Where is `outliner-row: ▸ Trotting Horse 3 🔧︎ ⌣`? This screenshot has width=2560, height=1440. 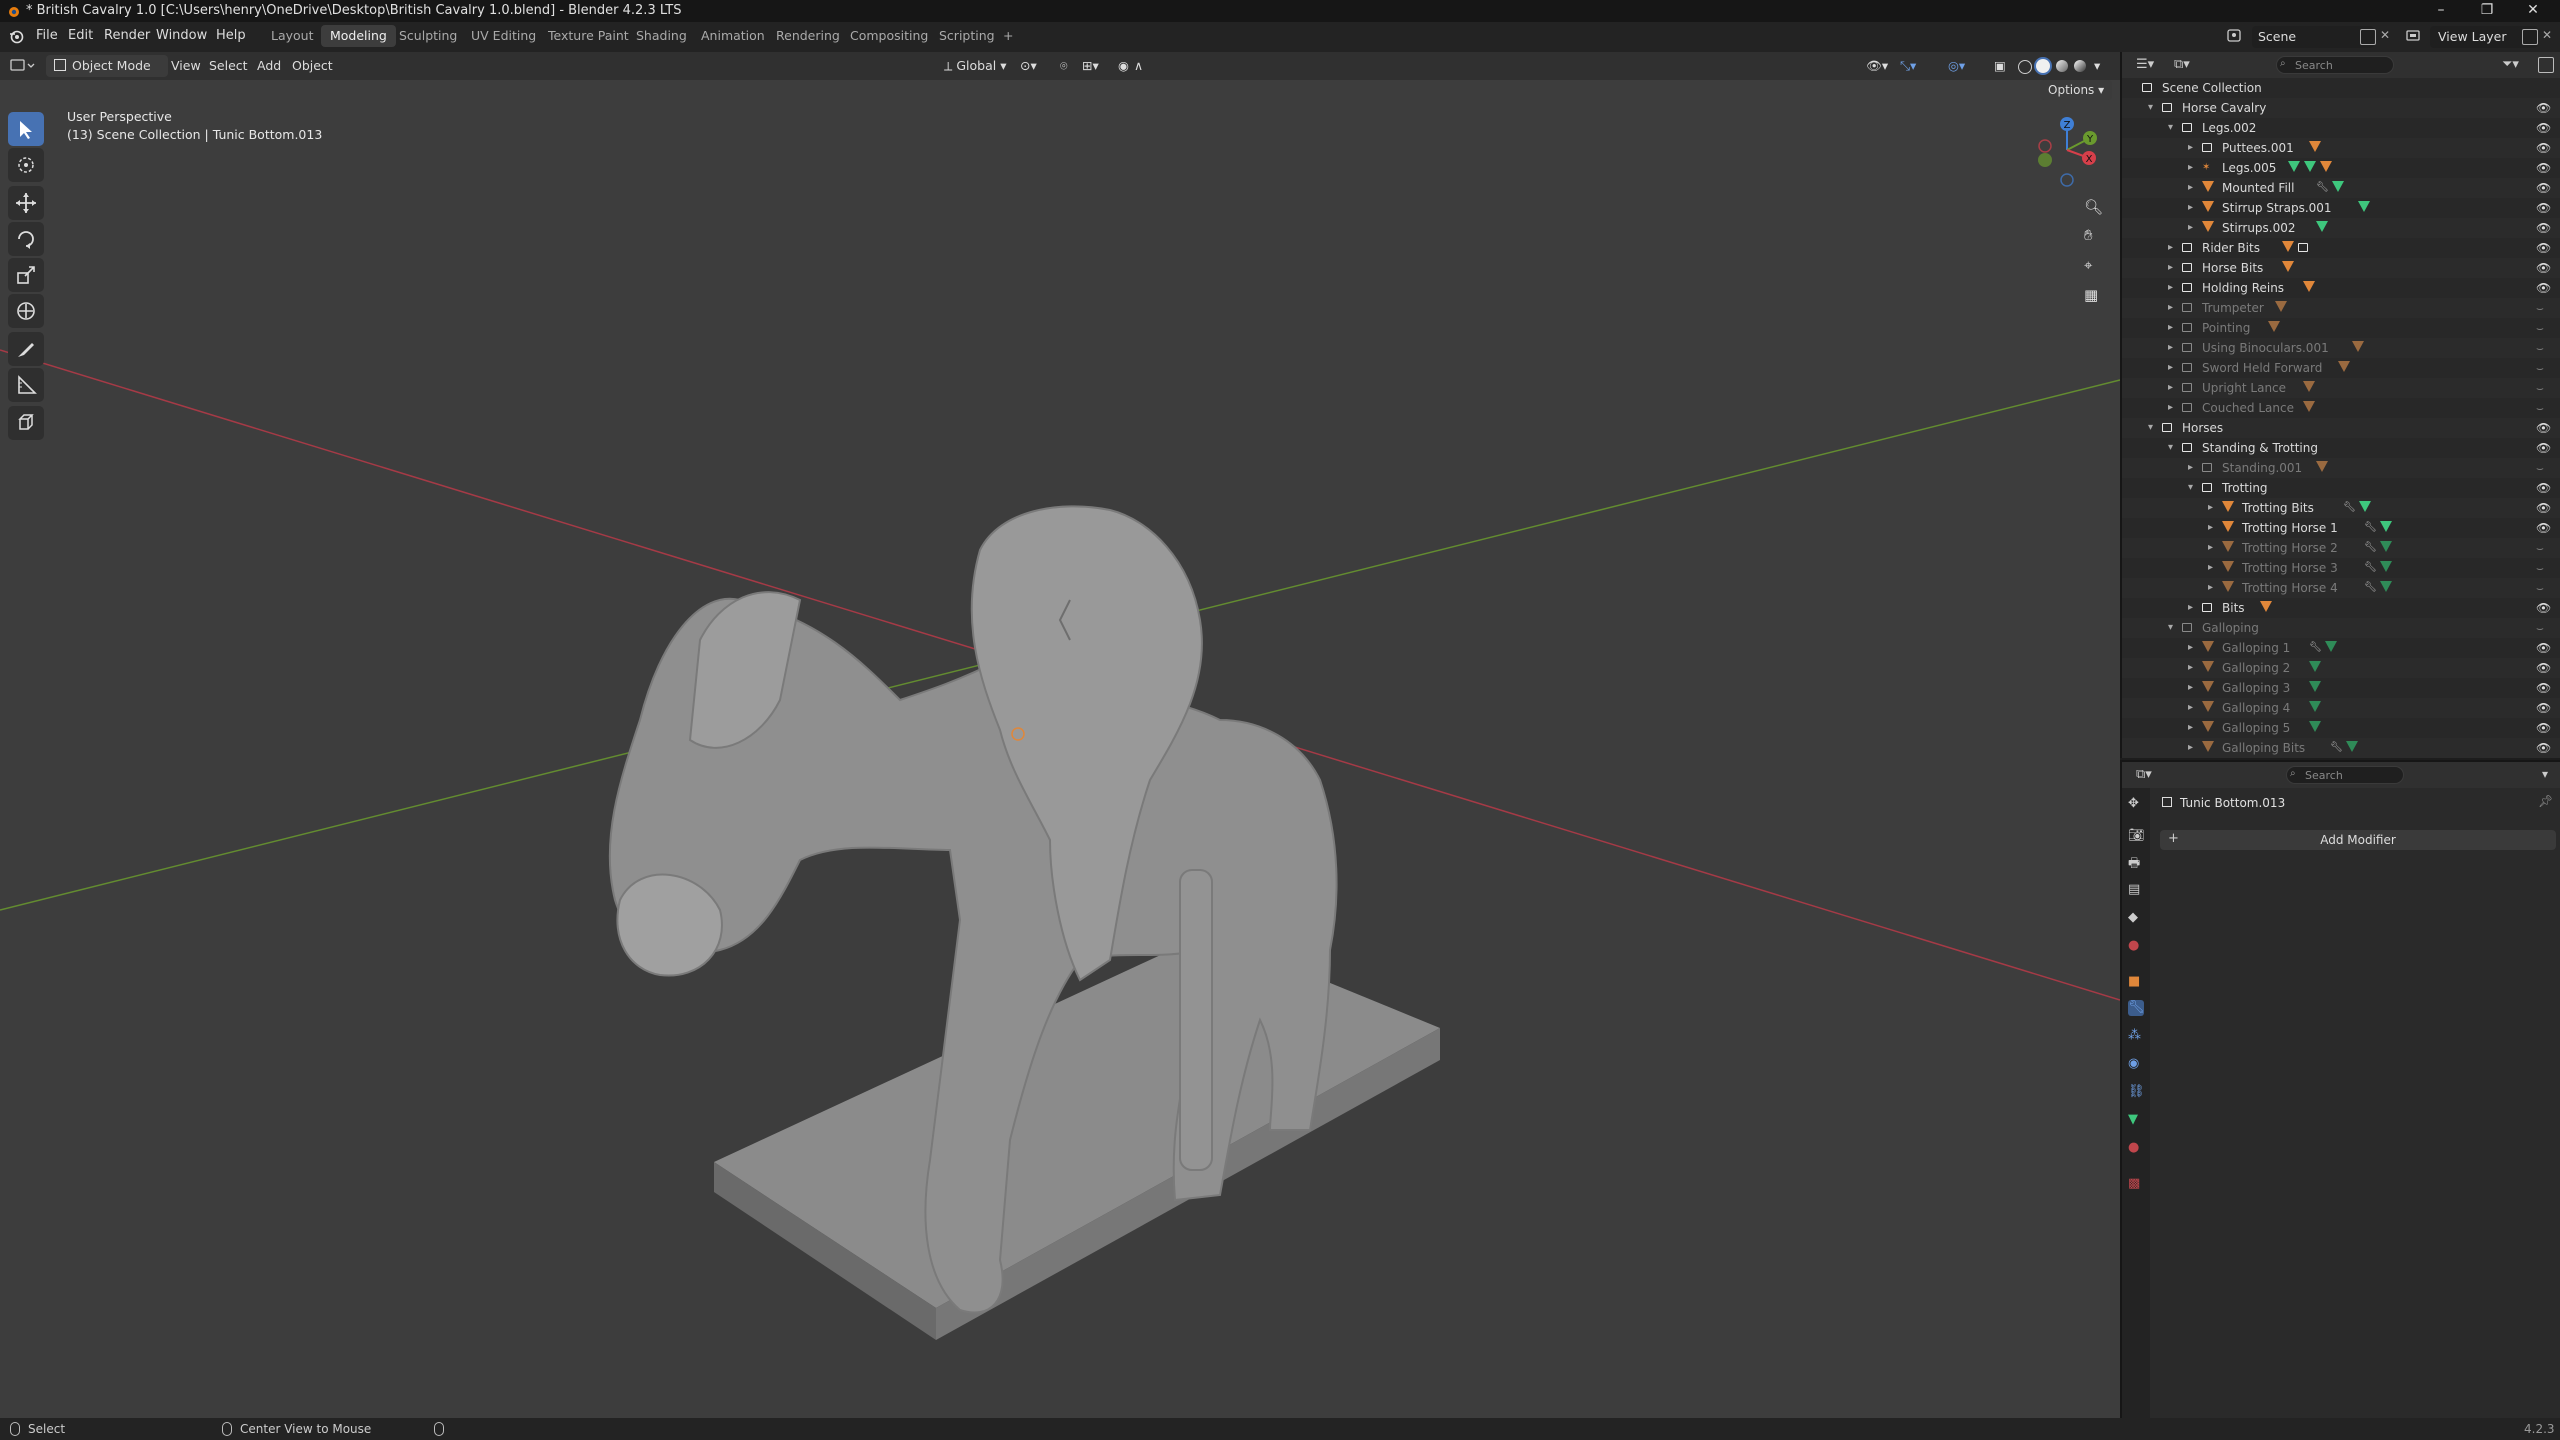 outliner-row: ▸ Trotting Horse 3 🔧︎ ⌣ is located at coordinates (2341, 568).